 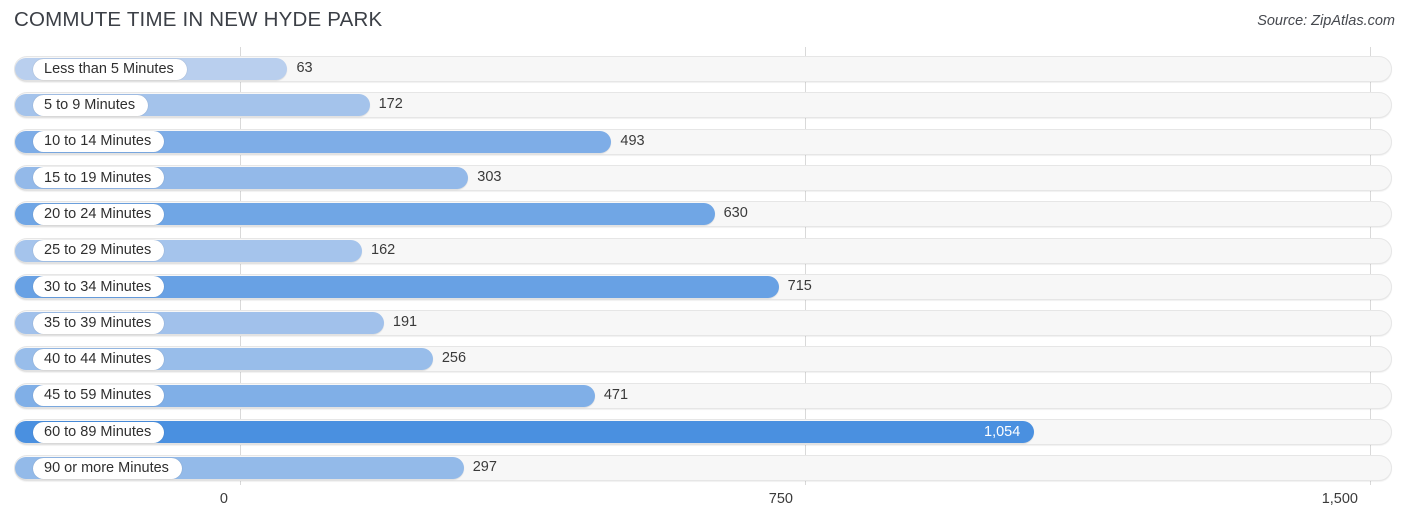 What do you see at coordinates (703, 107) in the screenshot?
I see `bar-row: 5 to 9 Minutes 172` at bounding box center [703, 107].